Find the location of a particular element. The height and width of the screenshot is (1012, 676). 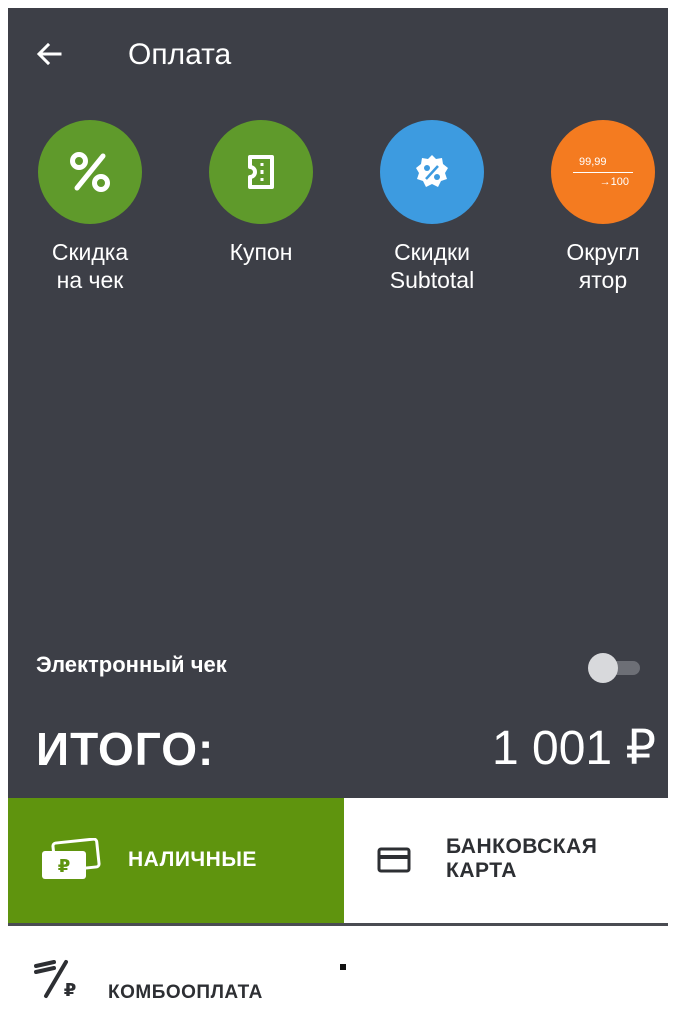

back-button is located at coordinates (54, 54).